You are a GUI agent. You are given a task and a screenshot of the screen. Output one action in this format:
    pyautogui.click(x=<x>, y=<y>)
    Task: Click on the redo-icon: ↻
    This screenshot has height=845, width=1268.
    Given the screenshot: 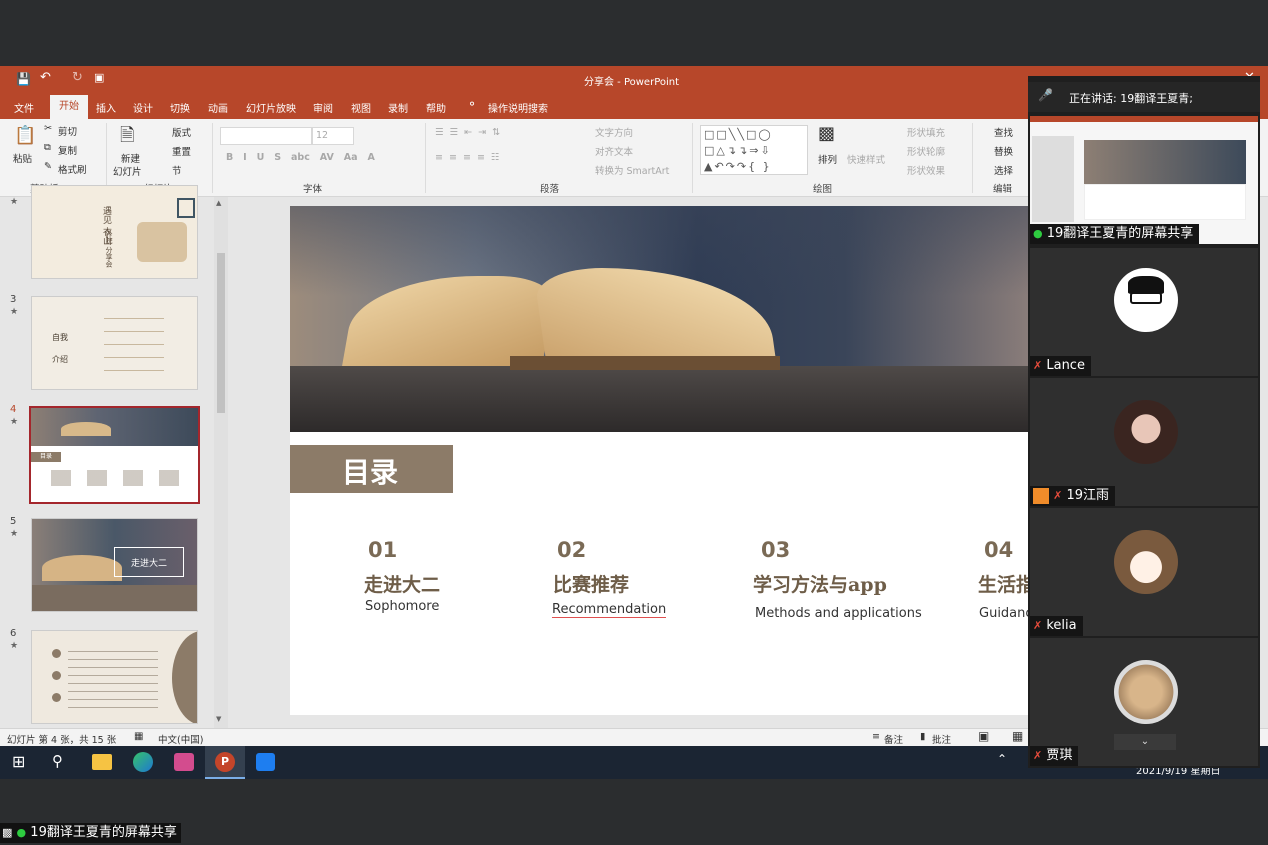 What is the action you would take?
    pyautogui.click(x=77, y=77)
    